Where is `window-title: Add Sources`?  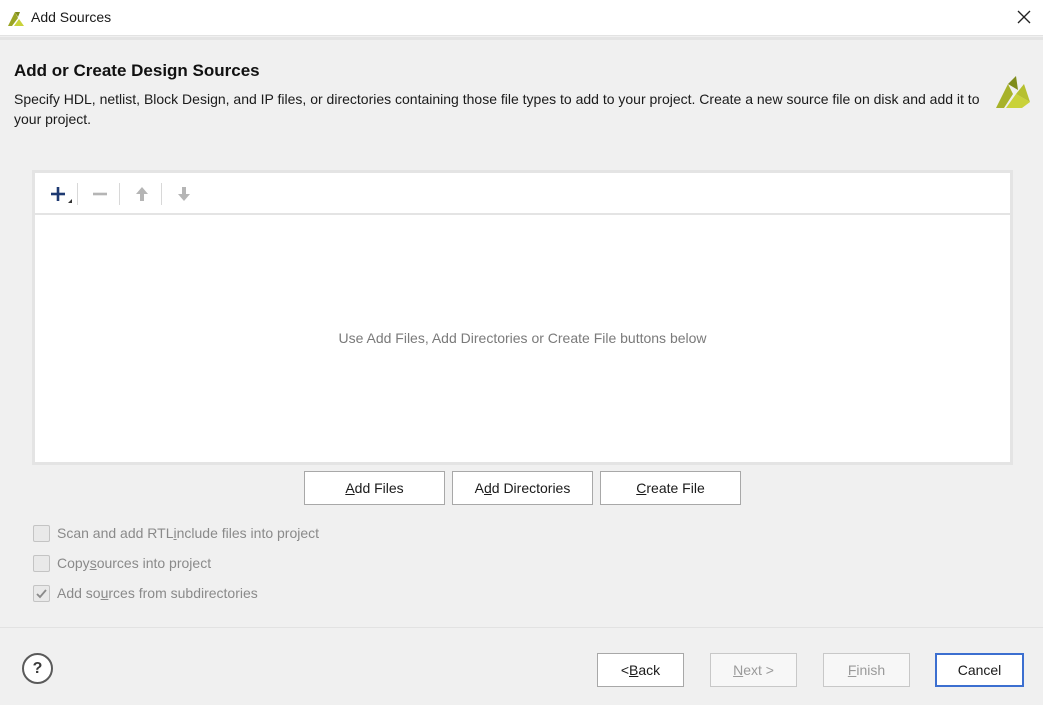
window-title: Add Sources is located at coordinates (71, 17).